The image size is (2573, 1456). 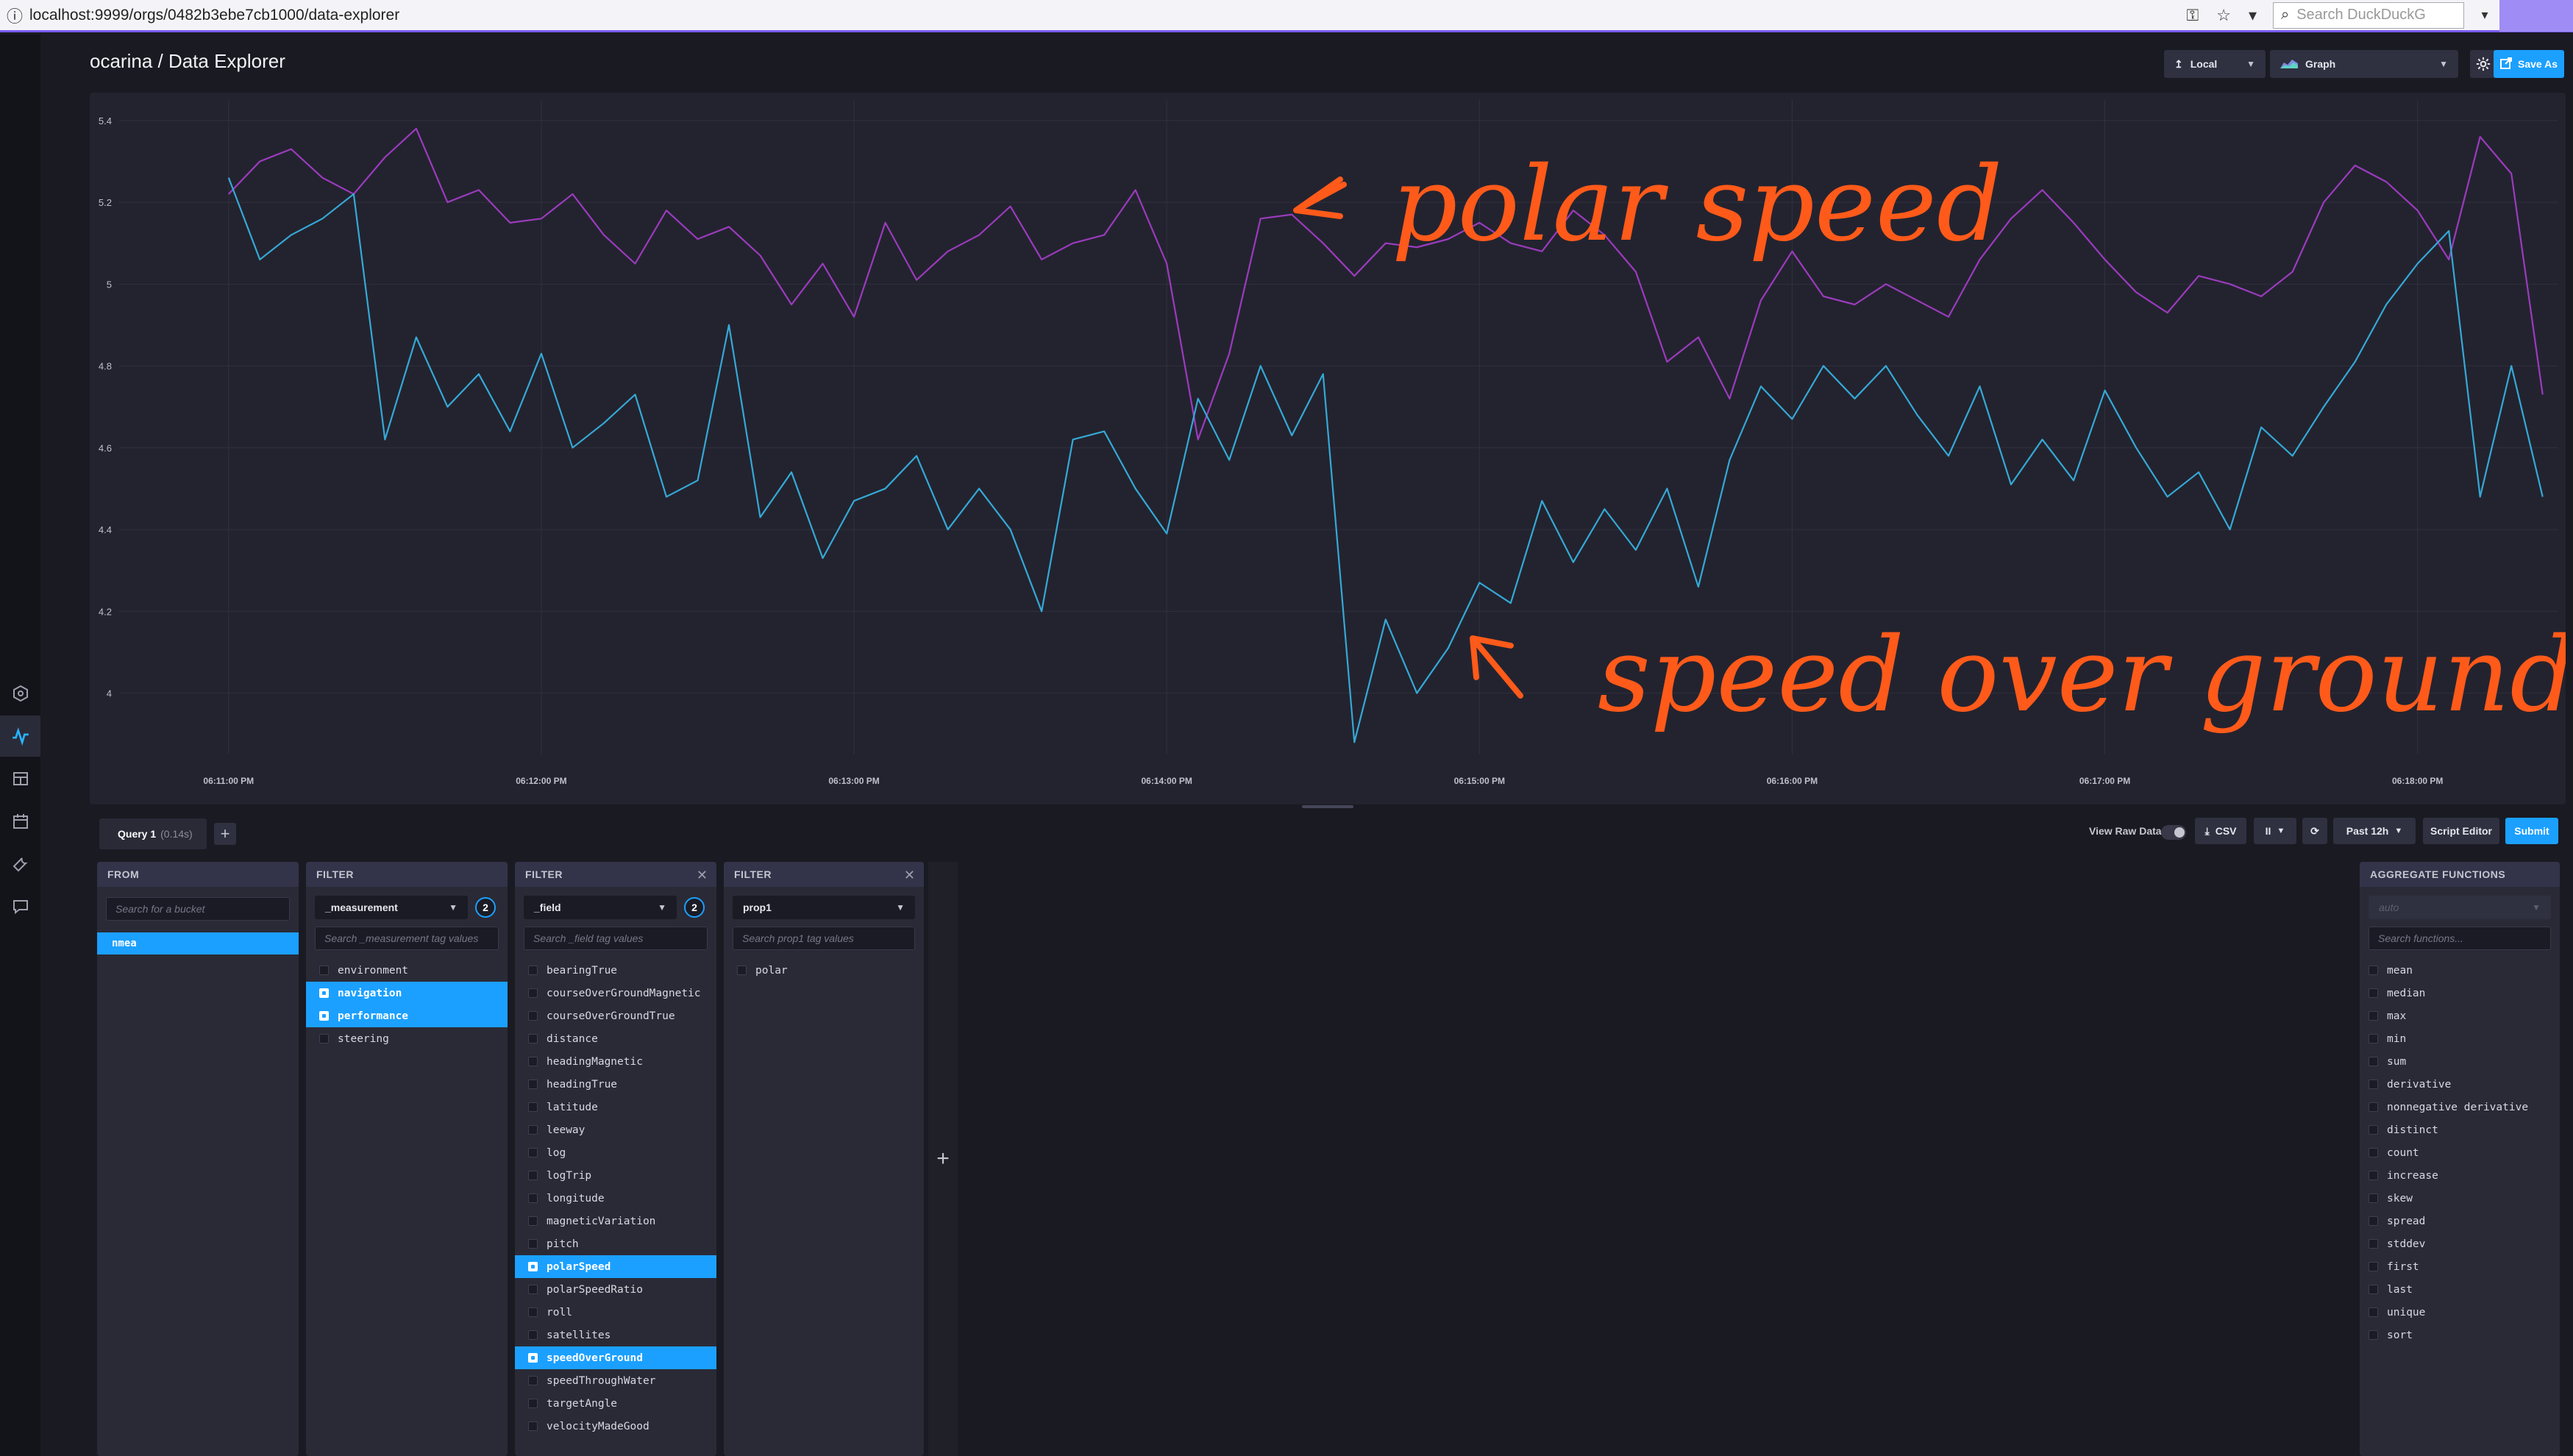 What do you see at coordinates (198, 909) in the screenshot?
I see `bucket-search-input: Search for a bucket` at bounding box center [198, 909].